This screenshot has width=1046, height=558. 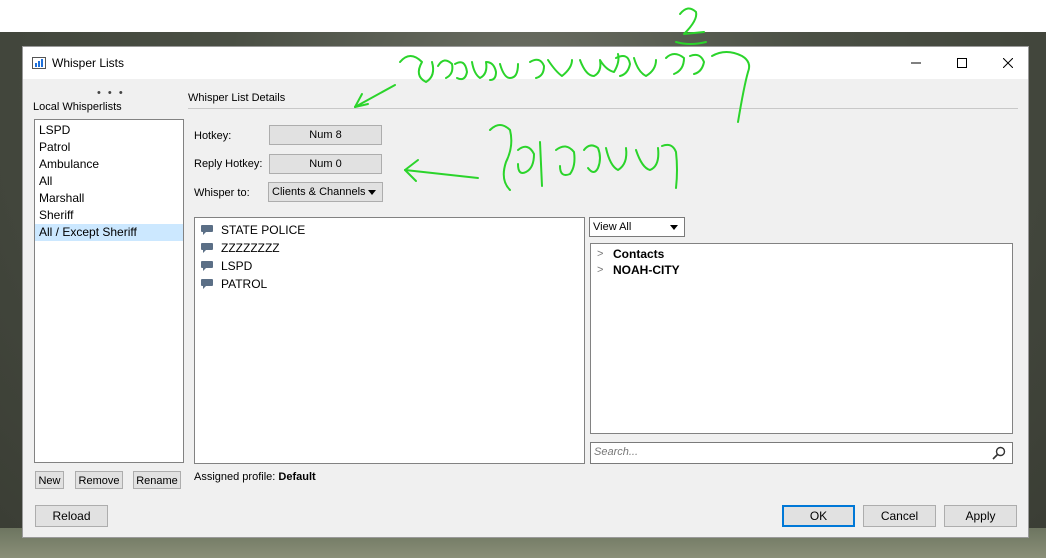 I want to click on apply-button: Apply, so click(x=980, y=516).